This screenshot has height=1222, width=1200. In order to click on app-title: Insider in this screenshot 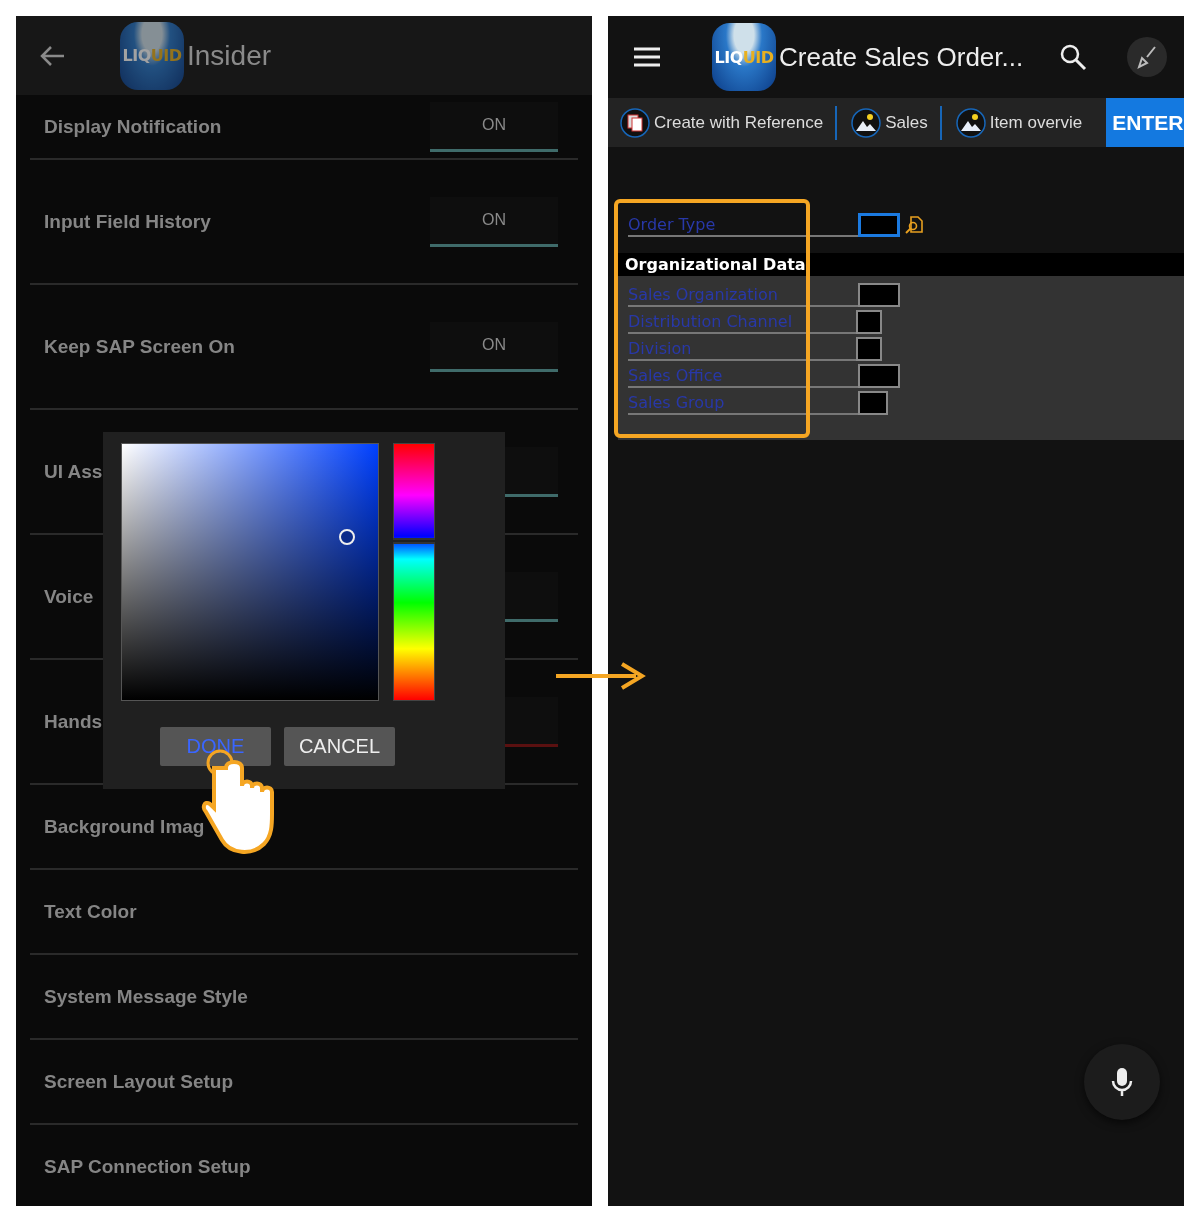, I will do `click(229, 55)`.